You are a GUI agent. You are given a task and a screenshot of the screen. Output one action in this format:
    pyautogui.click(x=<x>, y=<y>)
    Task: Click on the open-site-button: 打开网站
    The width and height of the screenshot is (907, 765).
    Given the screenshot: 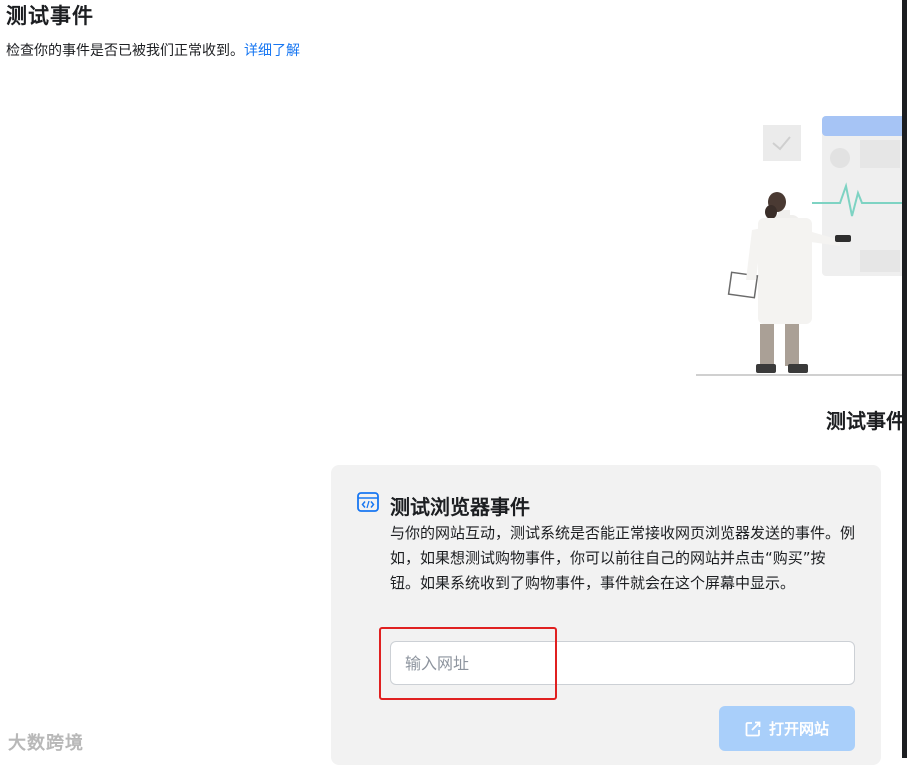 What is the action you would take?
    pyautogui.click(x=787, y=728)
    